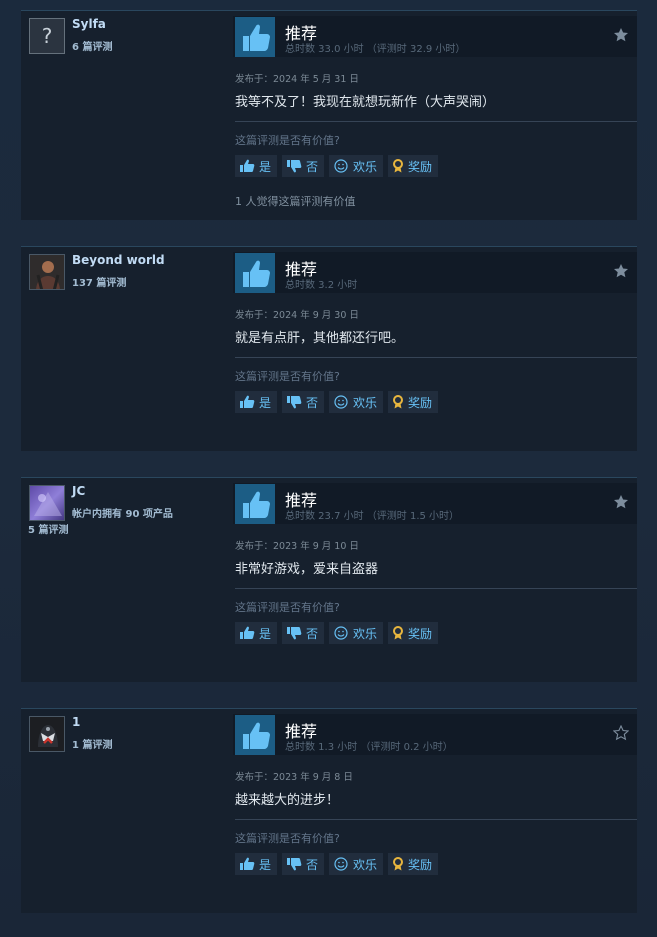 This screenshot has width=657, height=937. I want to click on username: Sylfa, so click(89, 24).